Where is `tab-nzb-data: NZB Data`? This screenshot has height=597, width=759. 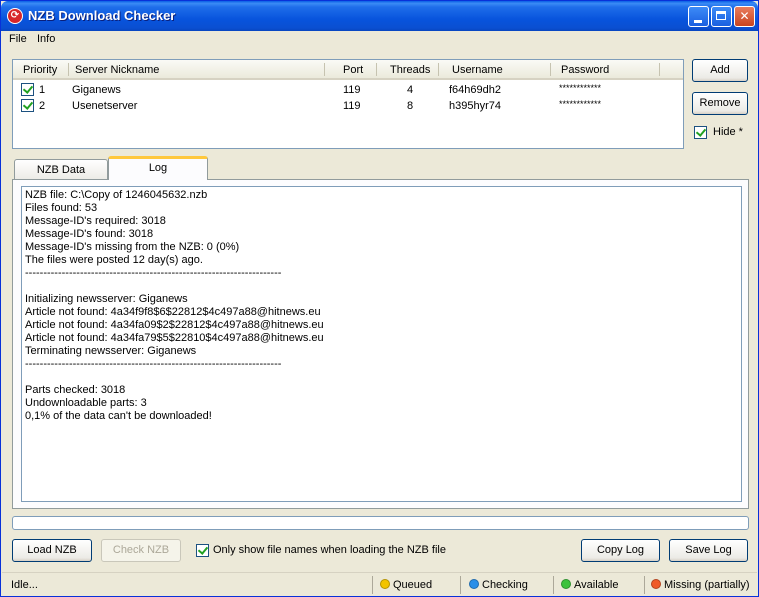
tab-nzb-data: NZB Data is located at coordinates (61, 169).